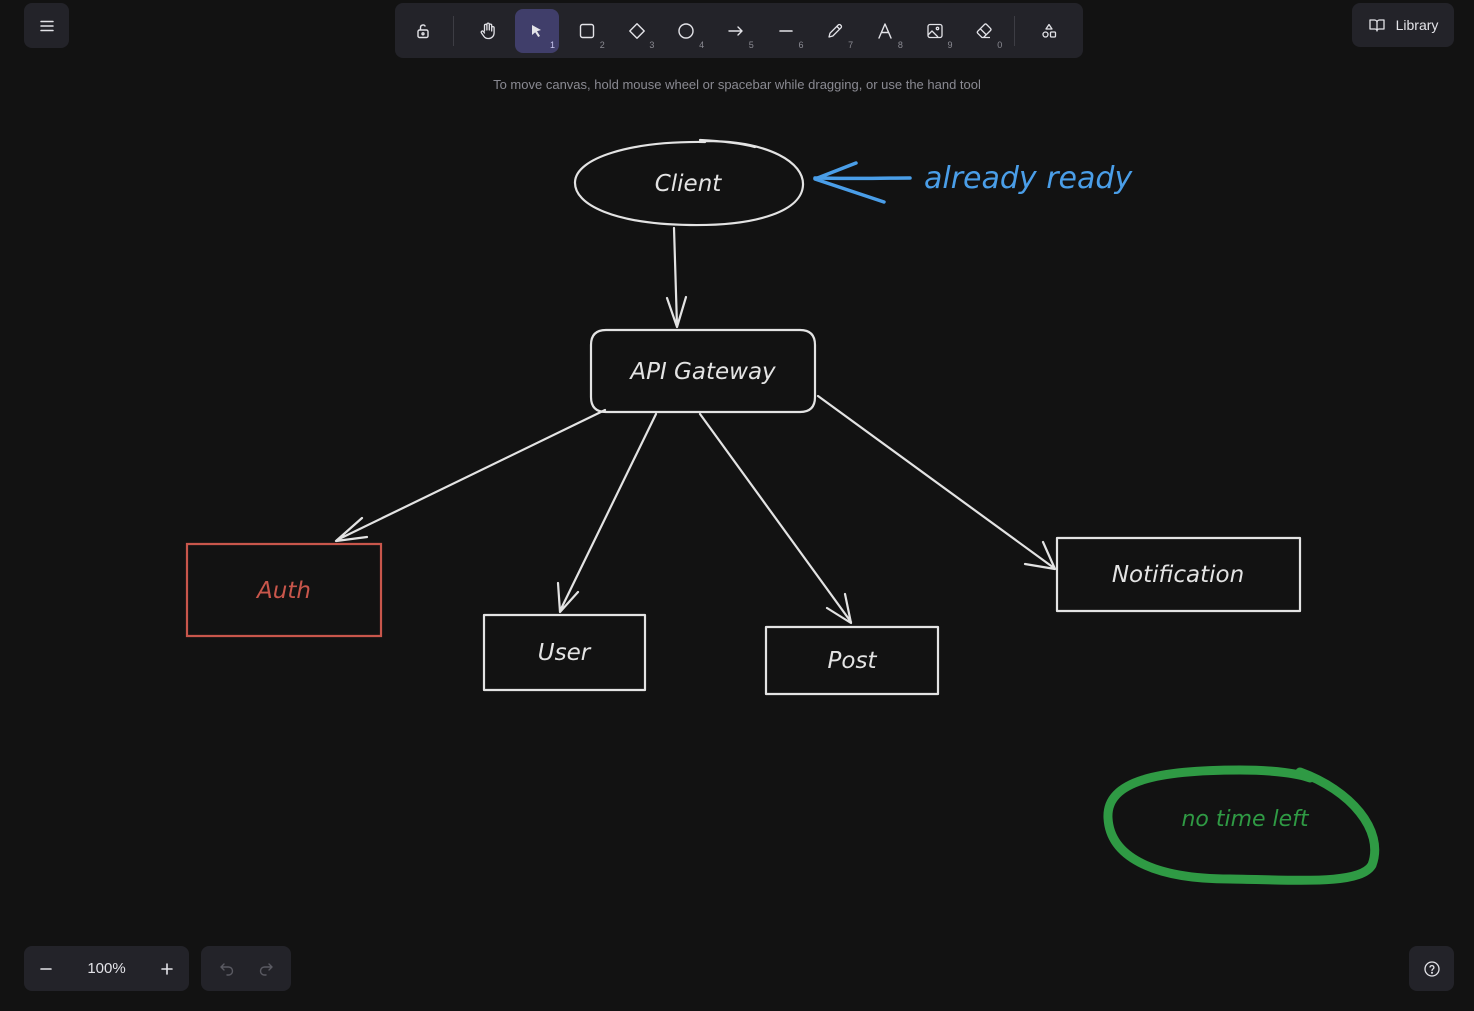 The image size is (1474, 1011). I want to click on undo-icon, so click(226, 969).